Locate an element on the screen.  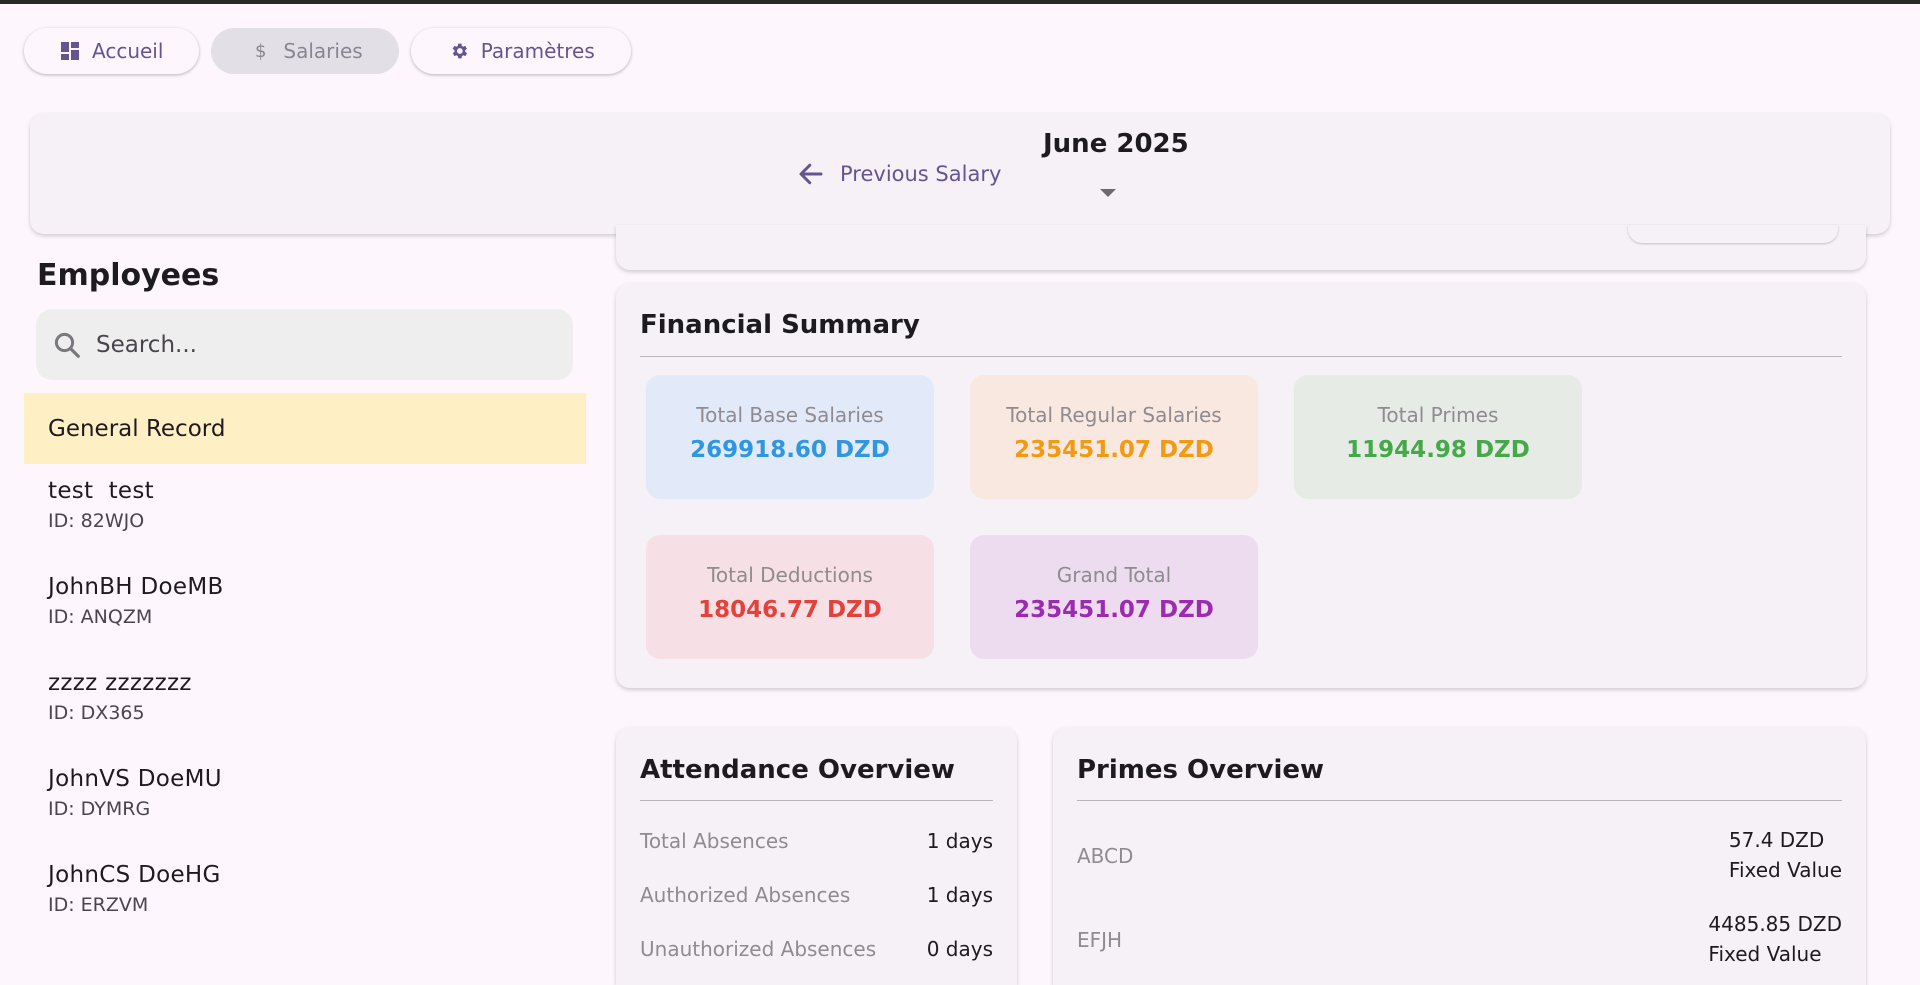
employees-heading: Employees is located at coordinates (128, 275).